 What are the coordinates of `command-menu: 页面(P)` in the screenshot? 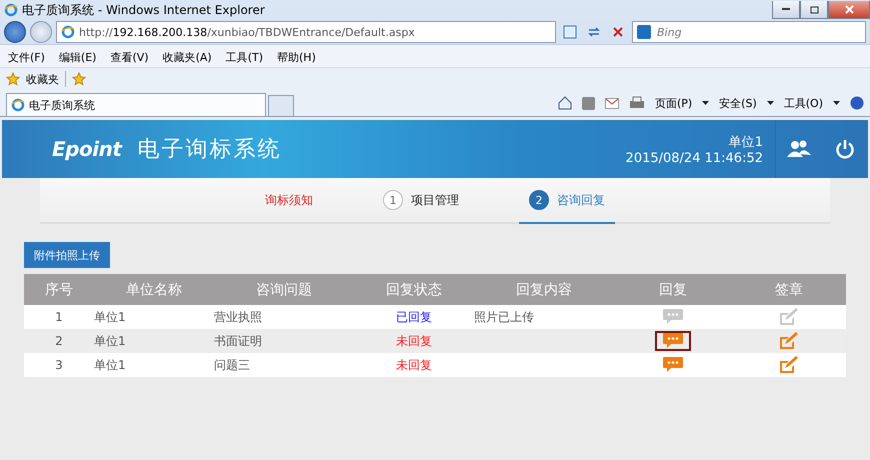 It's located at (673, 103).